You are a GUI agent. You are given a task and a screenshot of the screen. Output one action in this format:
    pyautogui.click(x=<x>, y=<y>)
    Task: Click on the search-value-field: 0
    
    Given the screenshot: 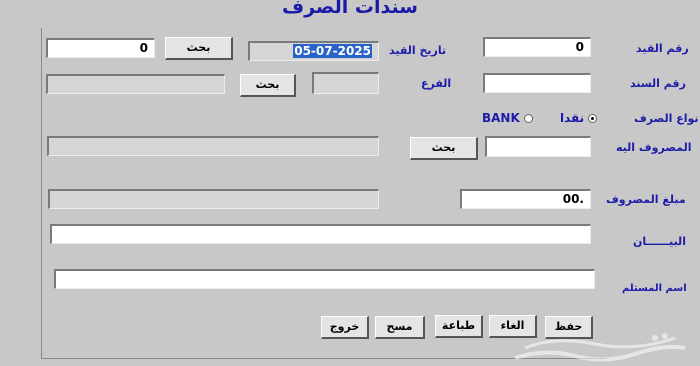 What is the action you would take?
    pyautogui.click(x=100, y=48)
    